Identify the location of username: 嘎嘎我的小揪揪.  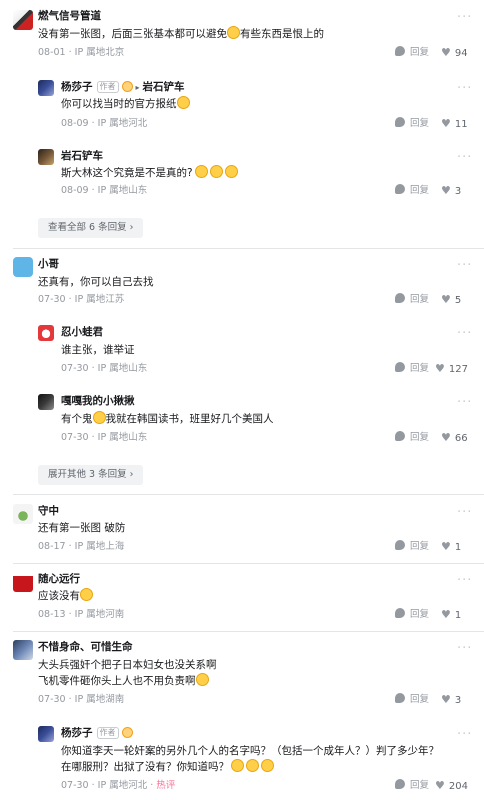
(98, 401).